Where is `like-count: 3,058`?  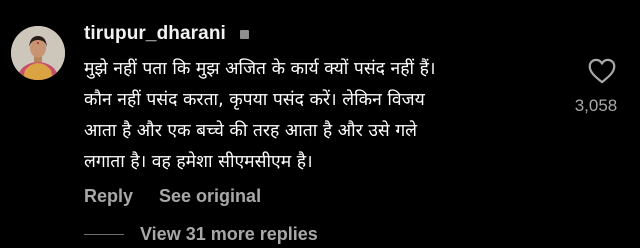
like-count: 3,058 is located at coordinates (596, 105).